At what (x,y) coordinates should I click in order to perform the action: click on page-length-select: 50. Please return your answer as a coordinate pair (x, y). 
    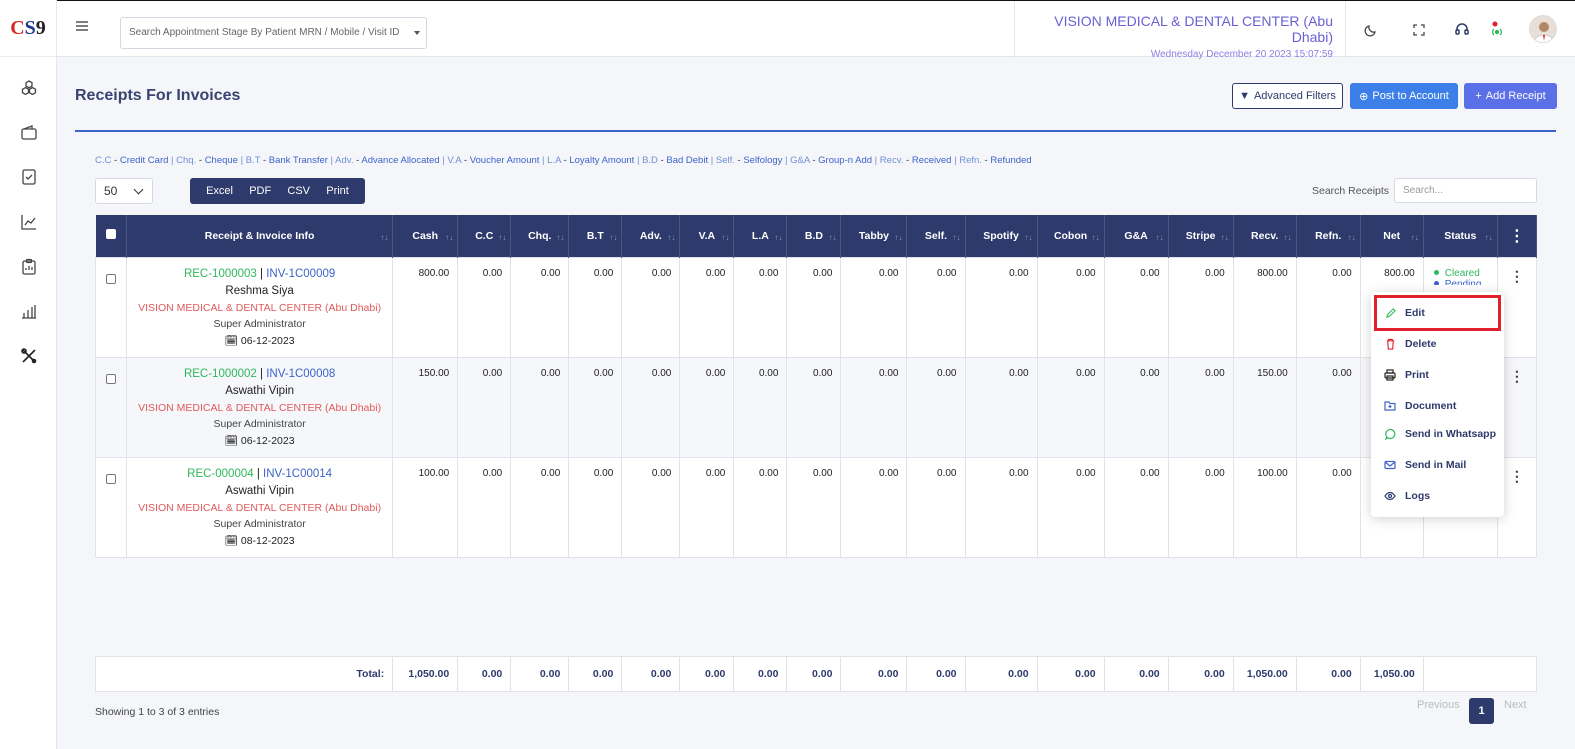
    Looking at the image, I should click on (124, 191).